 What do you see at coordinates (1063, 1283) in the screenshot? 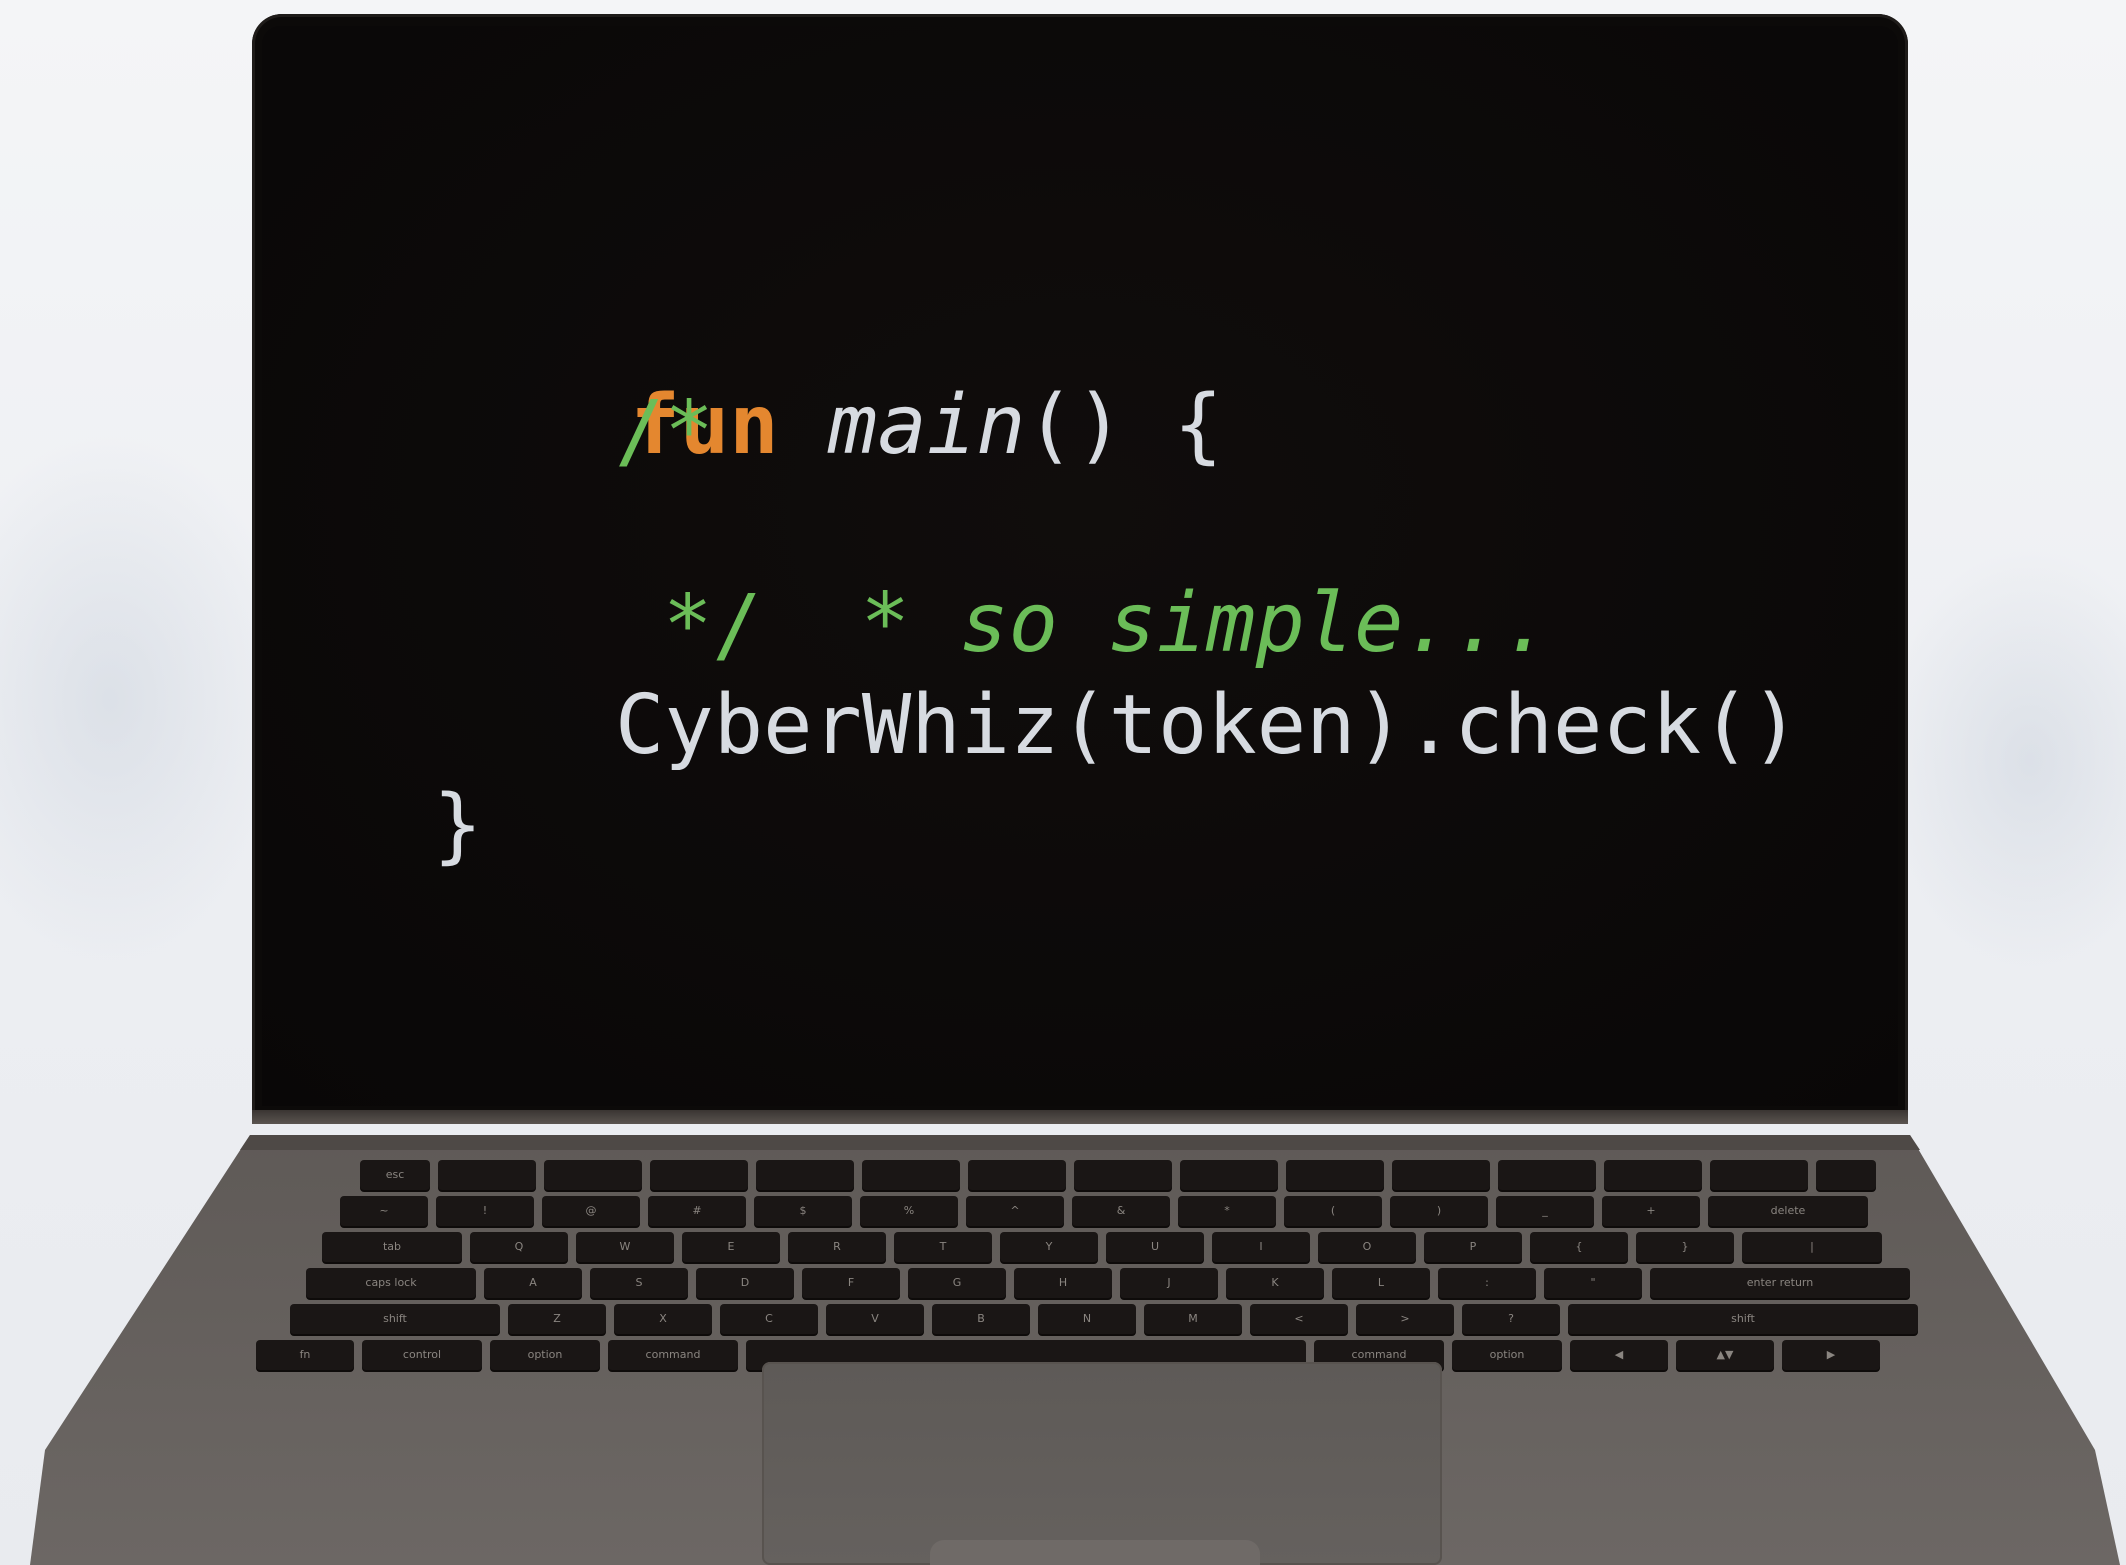
I see `key: H` at bounding box center [1063, 1283].